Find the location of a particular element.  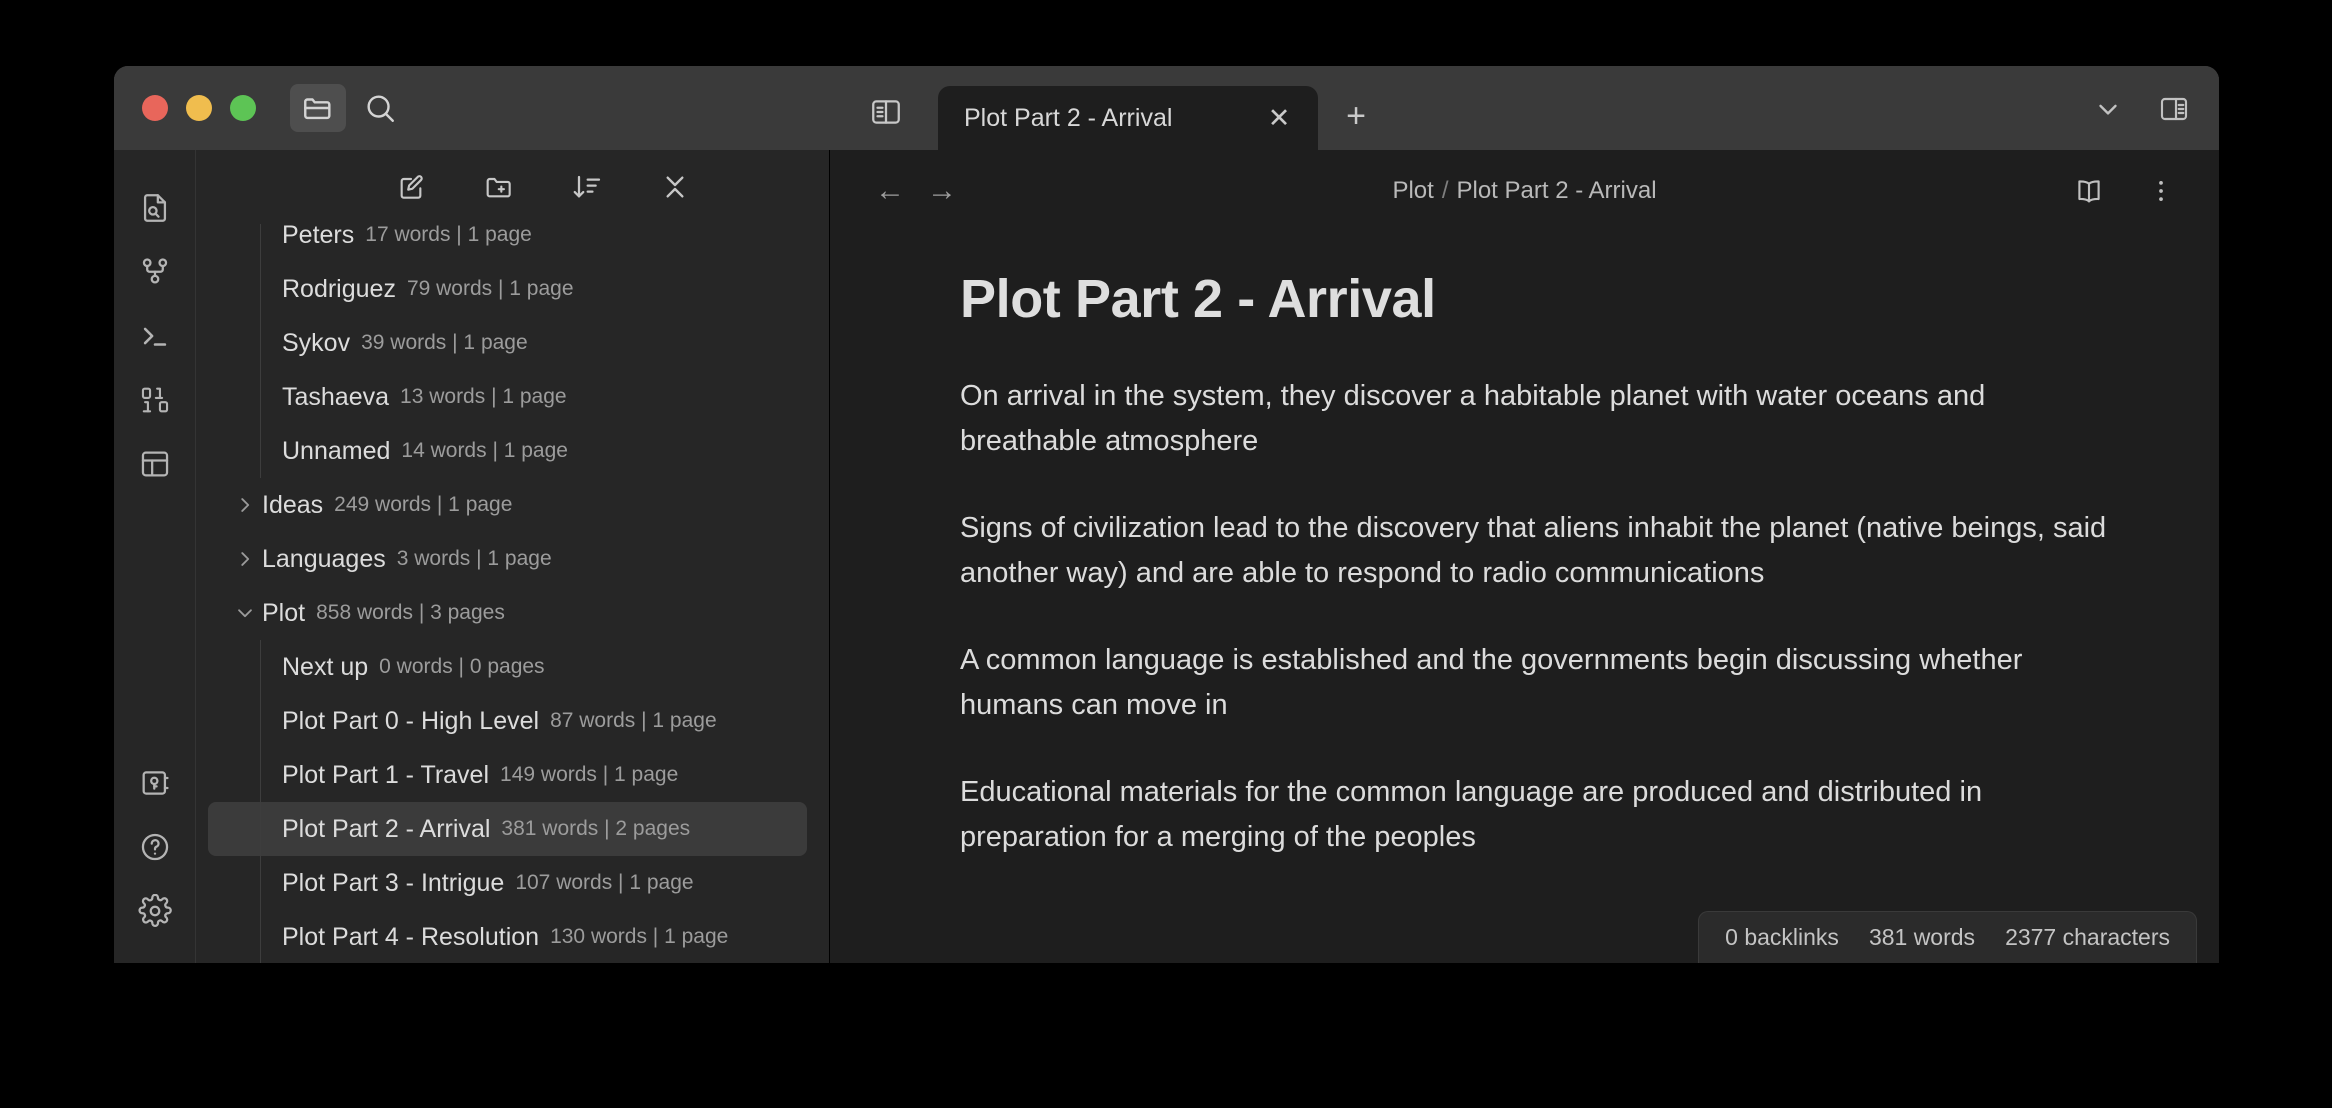

word-count: 381 words is located at coordinates (1922, 937).